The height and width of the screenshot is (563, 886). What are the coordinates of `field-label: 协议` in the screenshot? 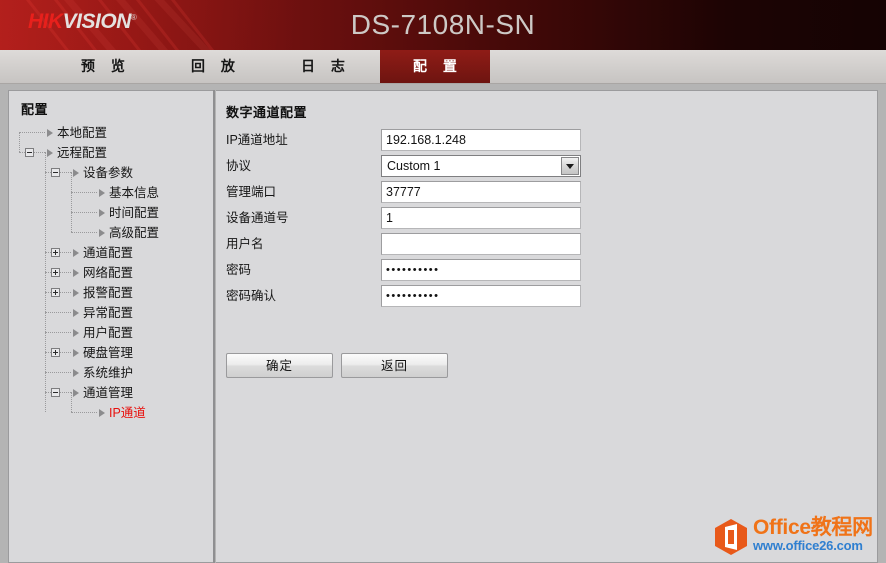 It's located at (239, 166).